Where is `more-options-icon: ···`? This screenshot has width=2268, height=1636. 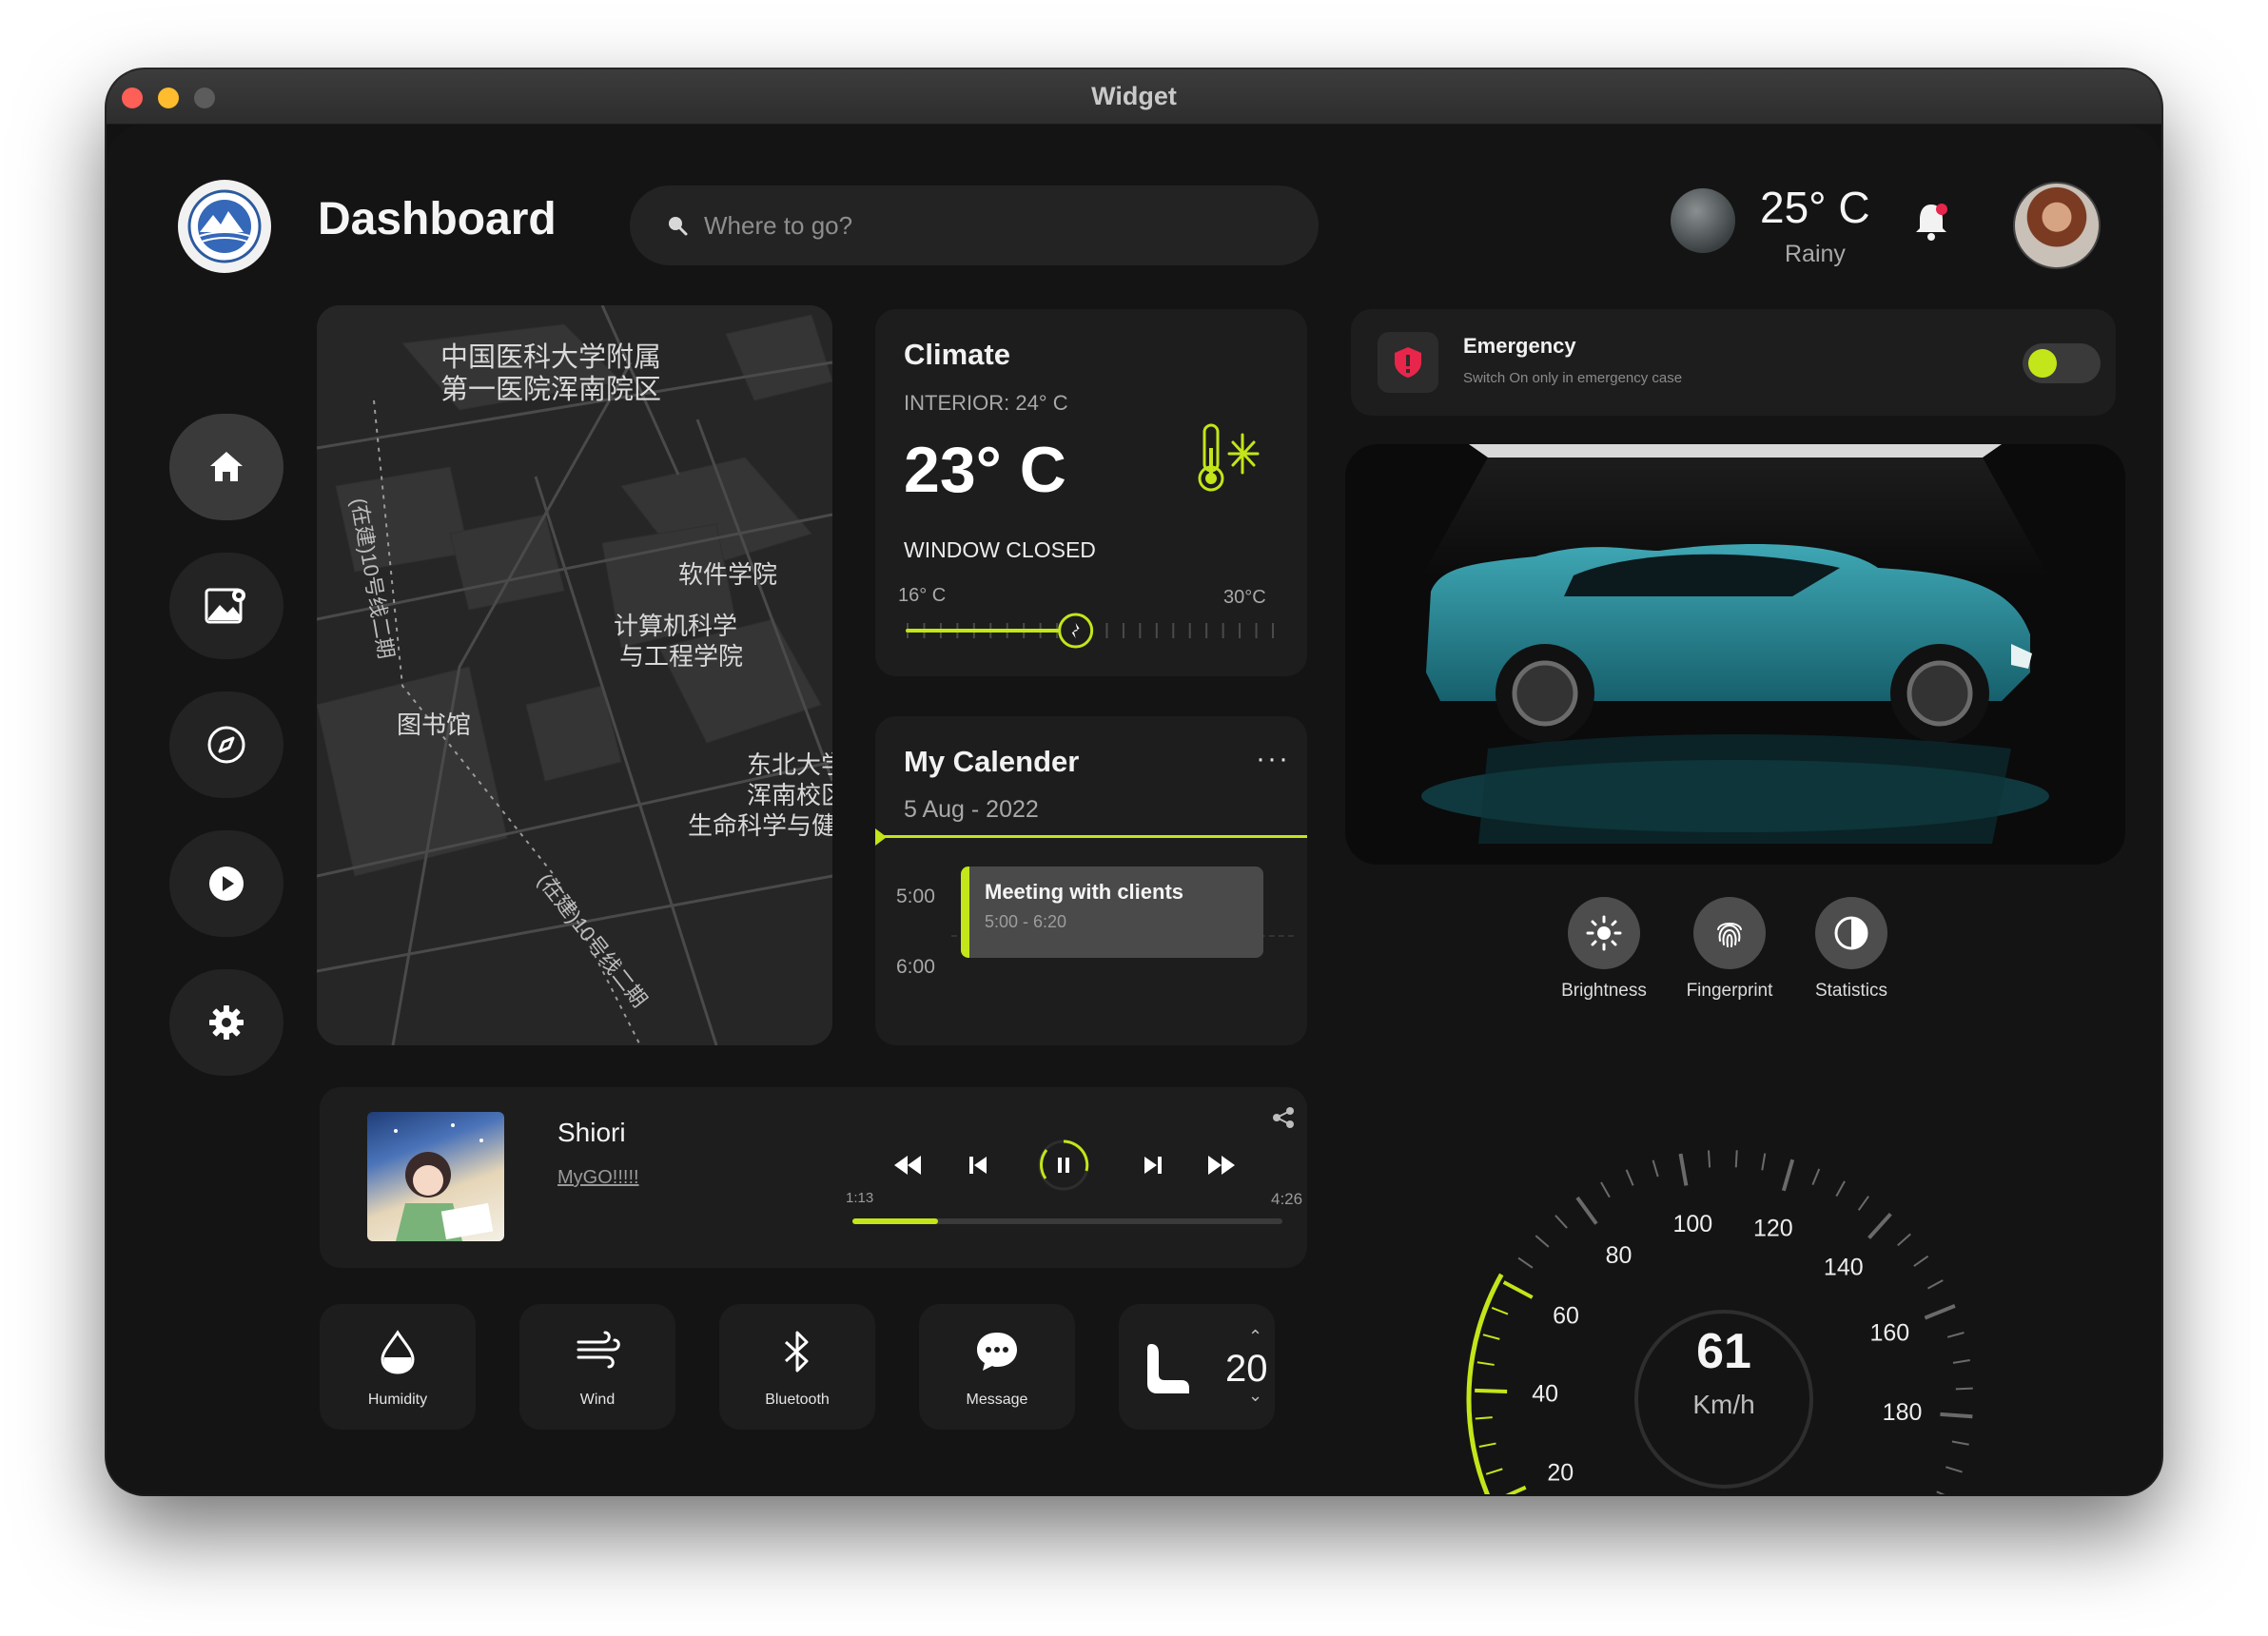
more-options-icon: ··· is located at coordinates (1273, 759).